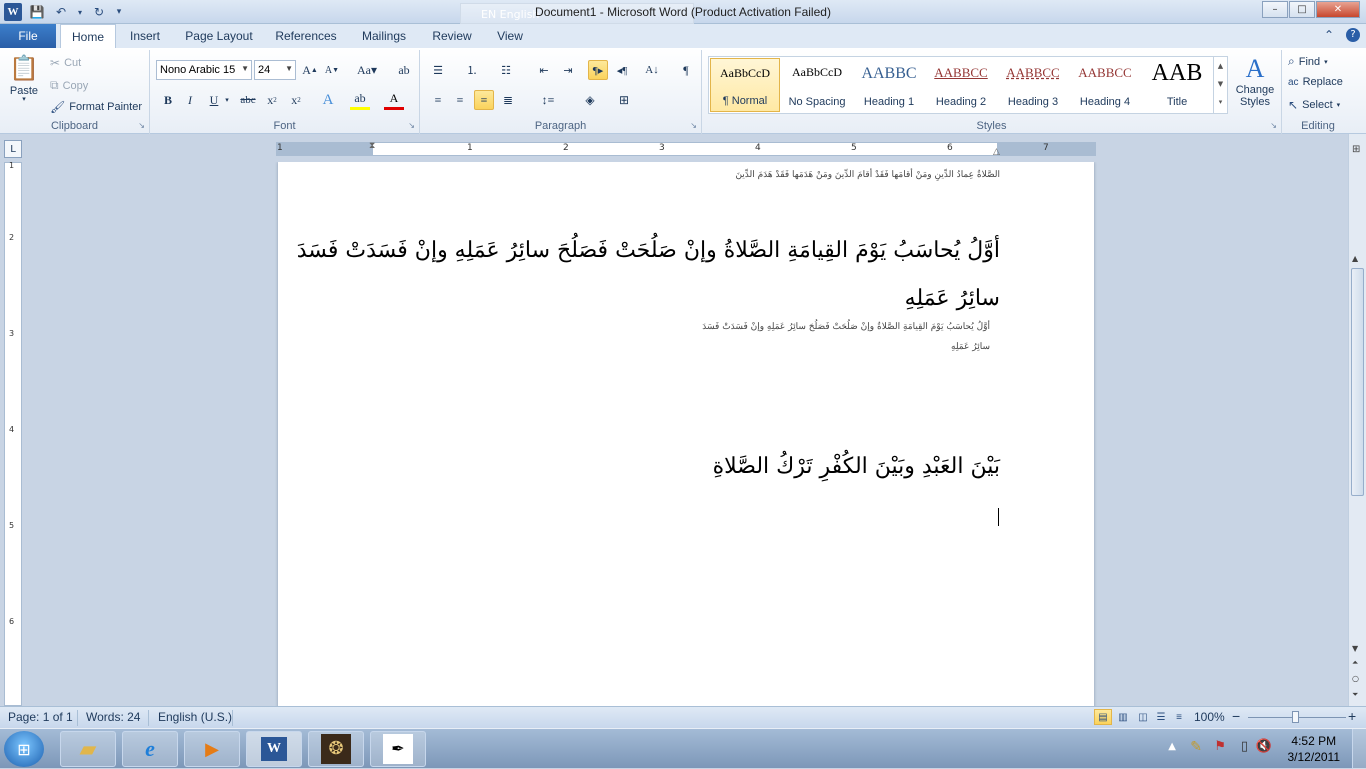 The width and height of the screenshot is (1366, 769). What do you see at coordinates (686, 149) in the screenshot?
I see `horizontal-ruler: 1 1 2 3 4 5 6 7 ⧗ △` at bounding box center [686, 149].